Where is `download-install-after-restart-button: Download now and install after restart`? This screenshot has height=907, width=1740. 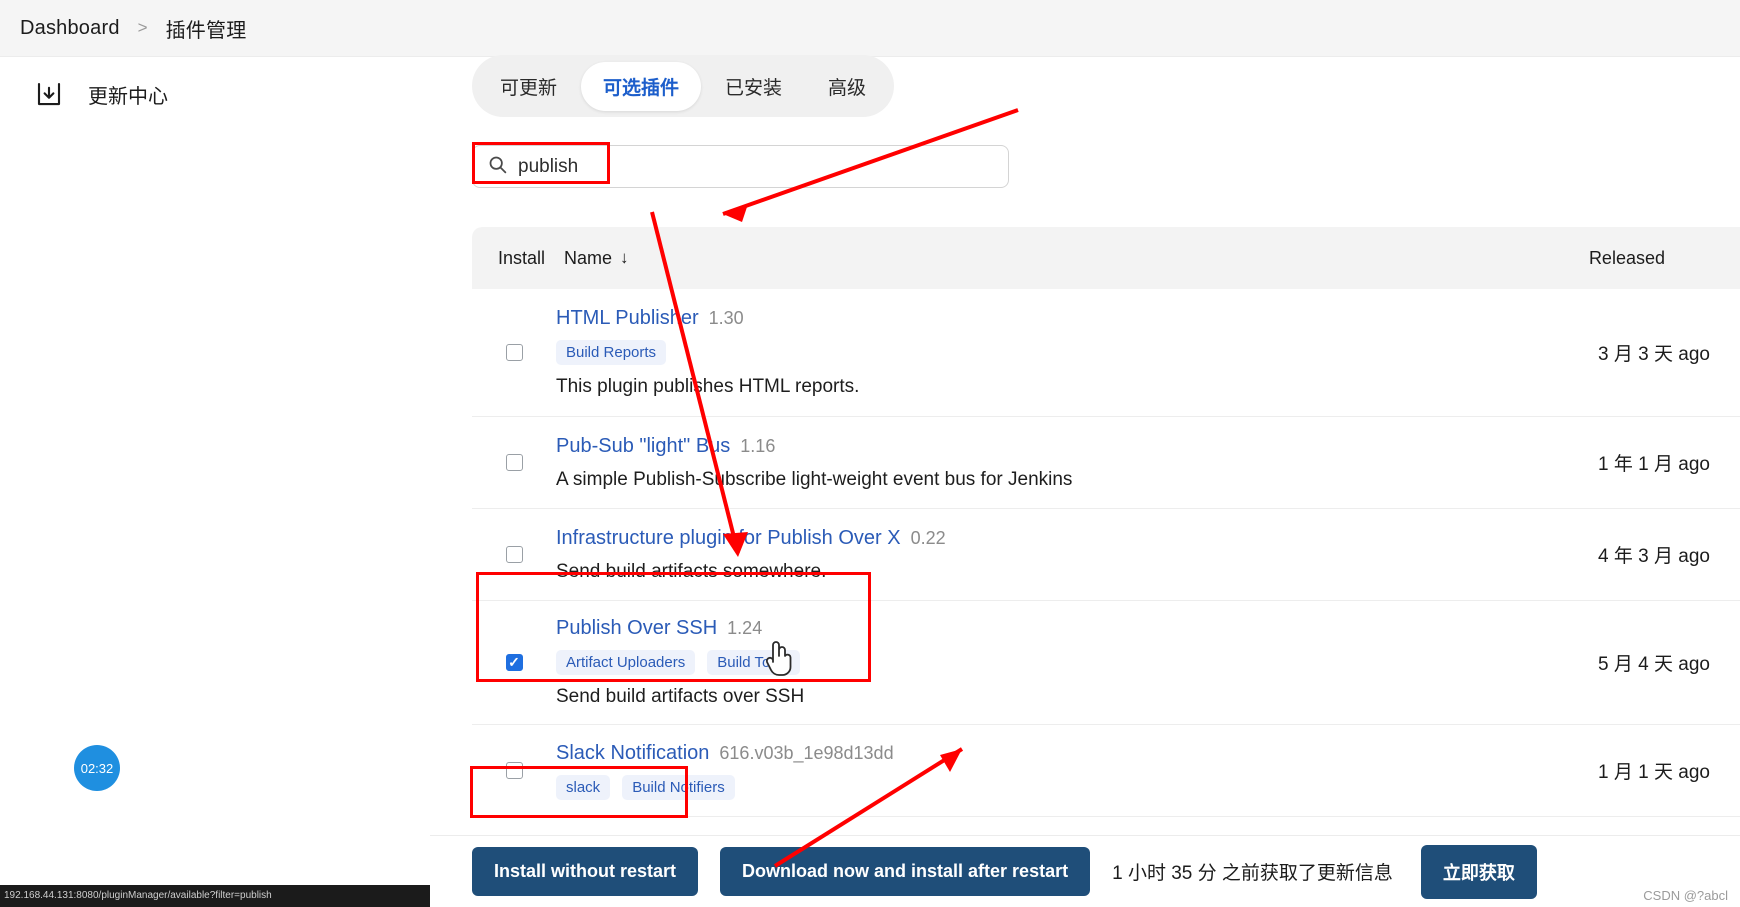 download-install-after-restart-button: Download now and install after restart is located at coordinates (905, 871).